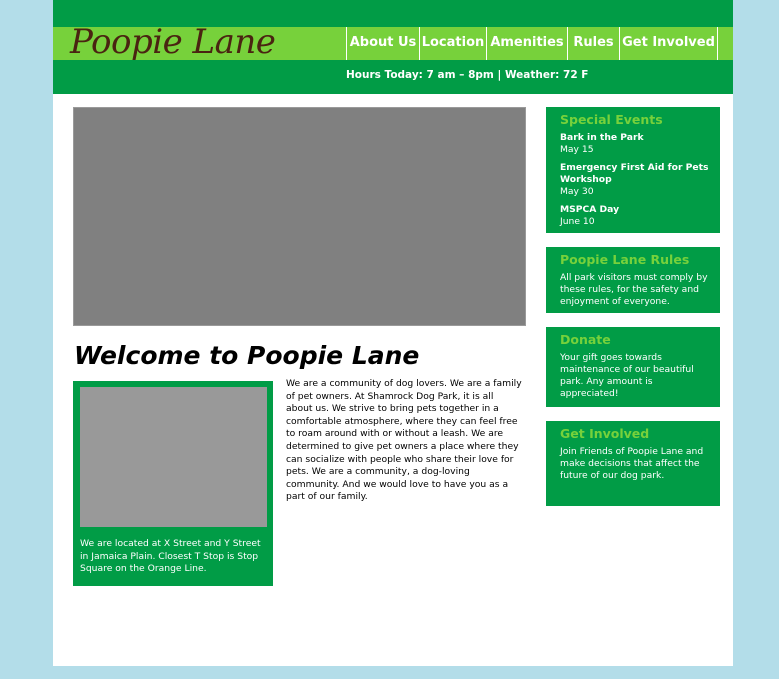 This screenshot has width=779, height=679. What do you see at coordinates (382, 43) in the screenshot?
I see `nav-about-us: About Us` at bounding box center [382, 43].